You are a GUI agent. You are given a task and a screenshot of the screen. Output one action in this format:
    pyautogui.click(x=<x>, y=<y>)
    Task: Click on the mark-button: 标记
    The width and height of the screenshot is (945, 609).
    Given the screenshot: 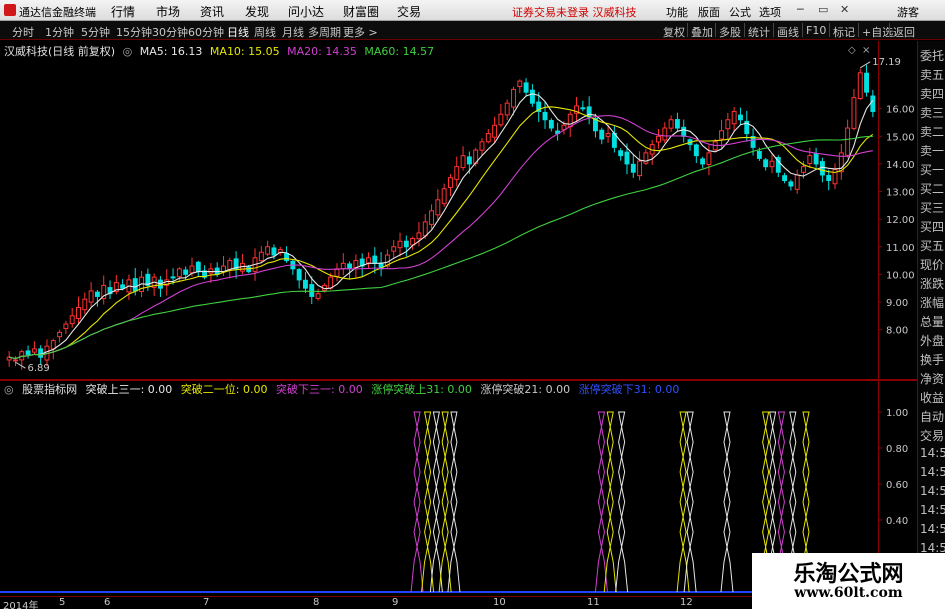 What is the action you would take?
    pyautogui.click(x=844, y=32)
    